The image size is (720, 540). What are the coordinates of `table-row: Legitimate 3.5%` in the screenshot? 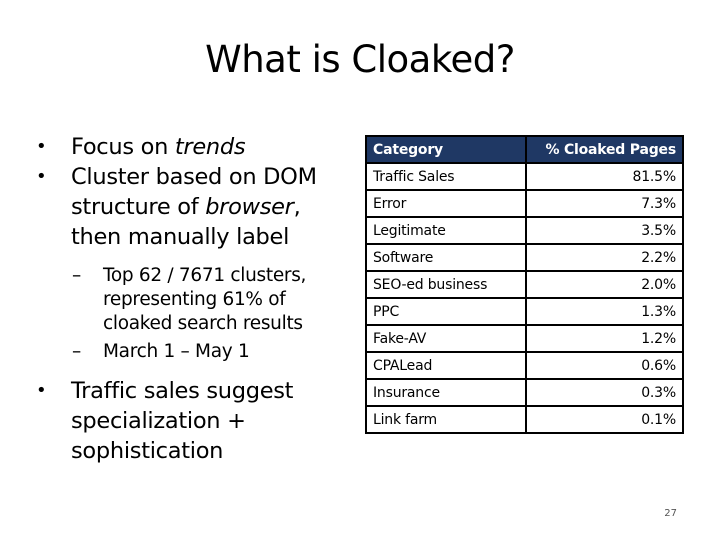 It's located at (524, 230).